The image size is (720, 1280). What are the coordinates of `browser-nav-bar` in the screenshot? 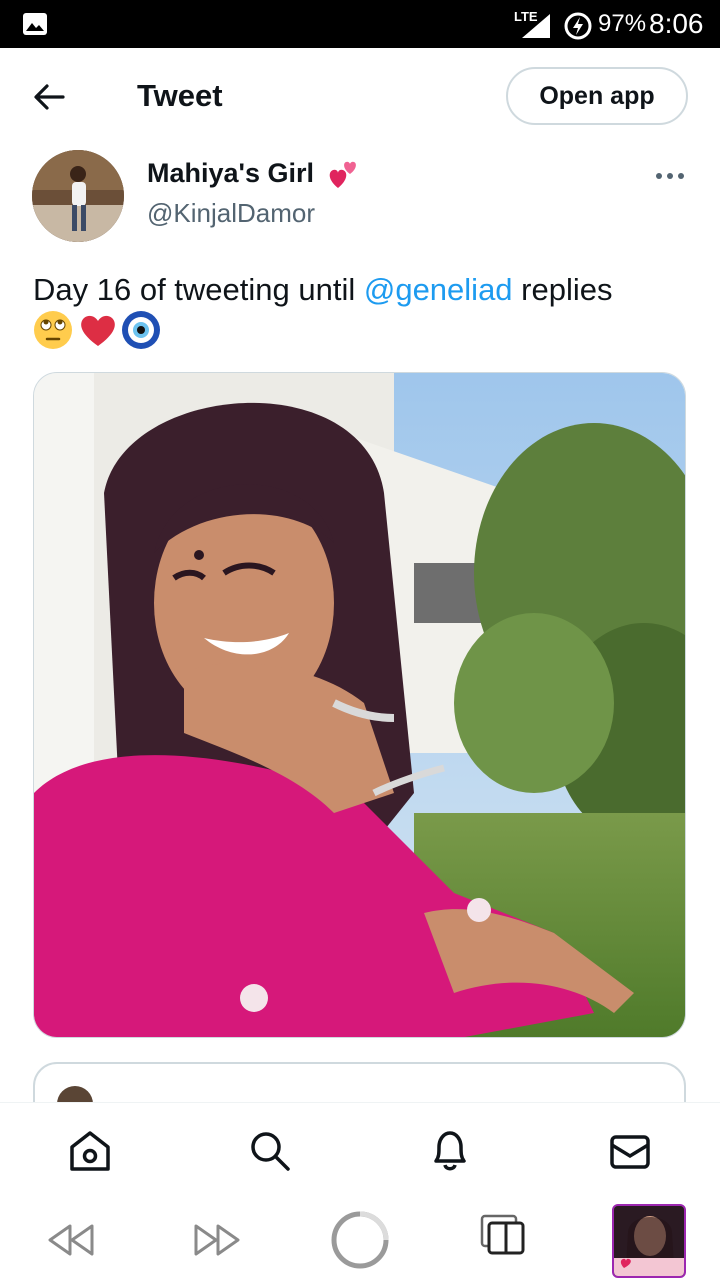 It's located at (360, 1240).